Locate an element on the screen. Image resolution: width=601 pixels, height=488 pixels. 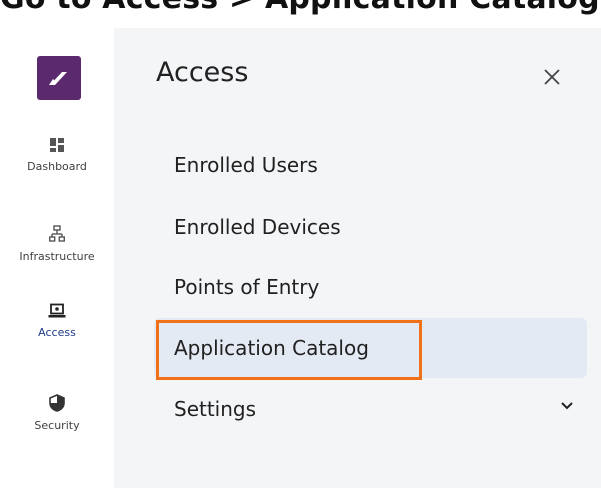
menu-item-label: Settings is located at coordinates (215, 409).